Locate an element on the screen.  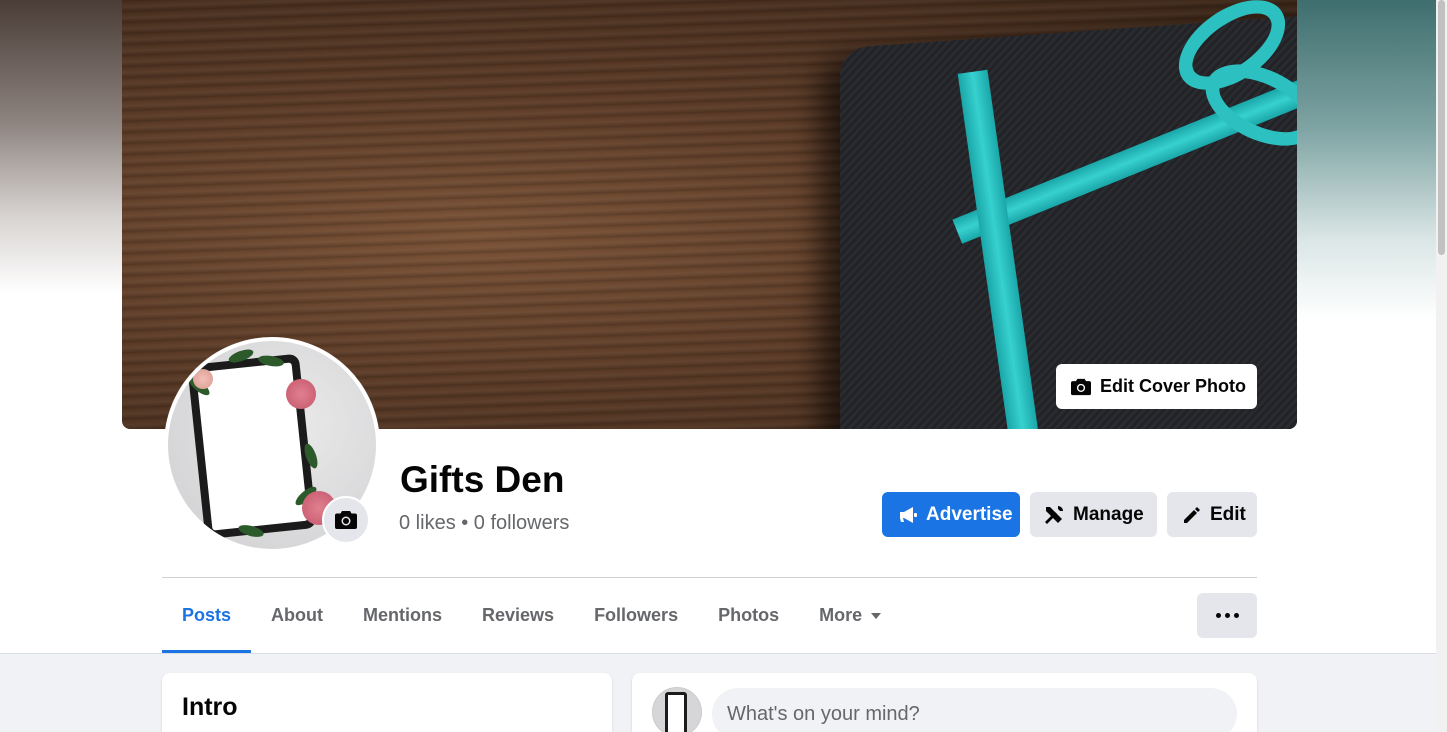
edit-label: Edit is located at coordinates (1228, 514).